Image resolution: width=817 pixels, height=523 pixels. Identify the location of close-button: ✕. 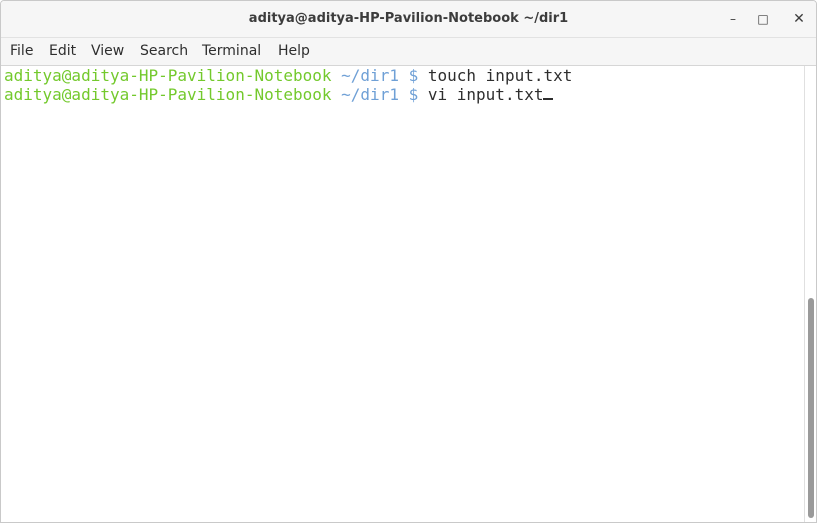
(799, 19).